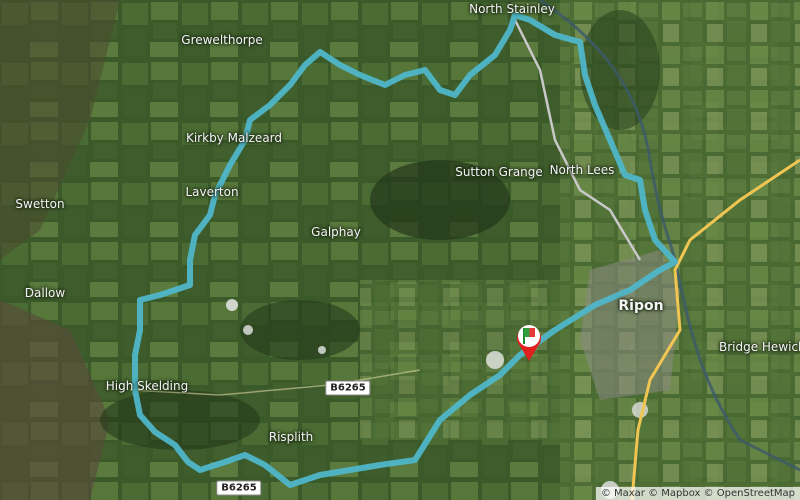  I want to click on map-attribution: © Maxar © Mapbox © OpenStreetMap, so click(697, 493).